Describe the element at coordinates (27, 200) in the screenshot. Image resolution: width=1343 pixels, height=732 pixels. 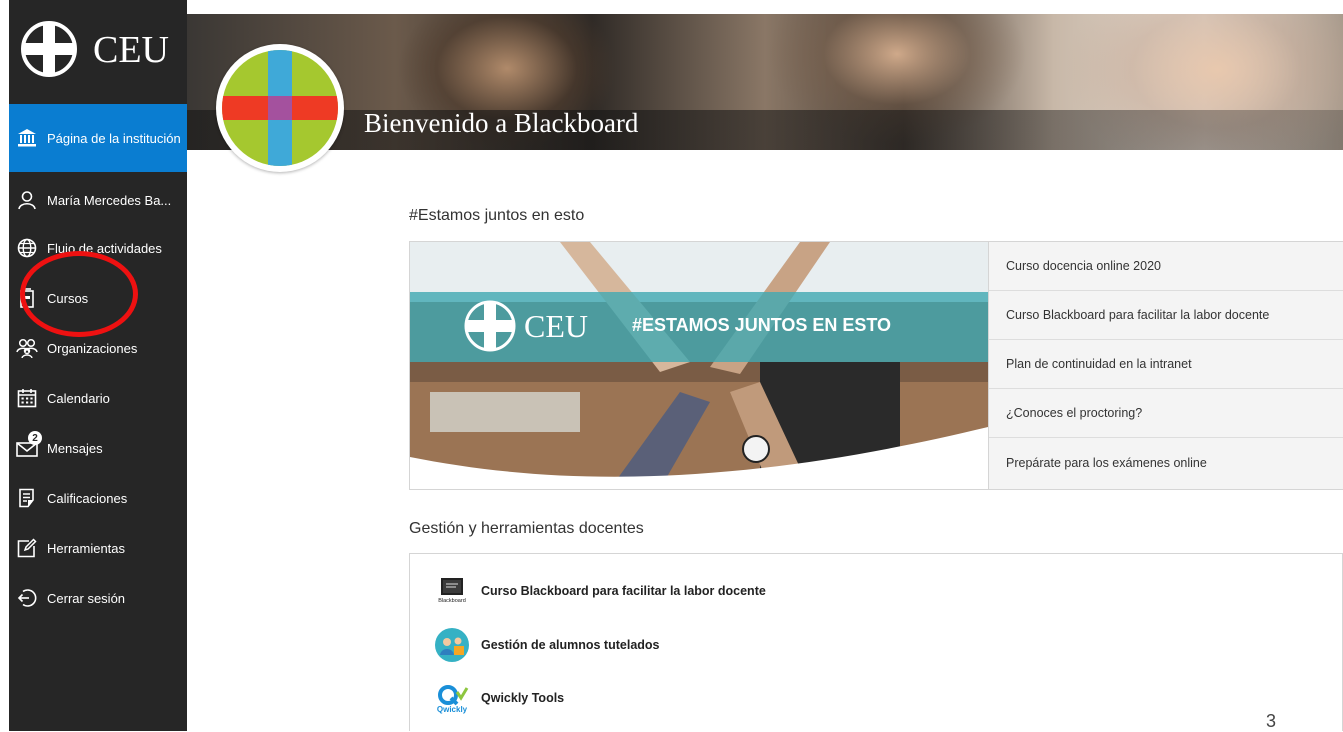
I see `user-icon` at that location.